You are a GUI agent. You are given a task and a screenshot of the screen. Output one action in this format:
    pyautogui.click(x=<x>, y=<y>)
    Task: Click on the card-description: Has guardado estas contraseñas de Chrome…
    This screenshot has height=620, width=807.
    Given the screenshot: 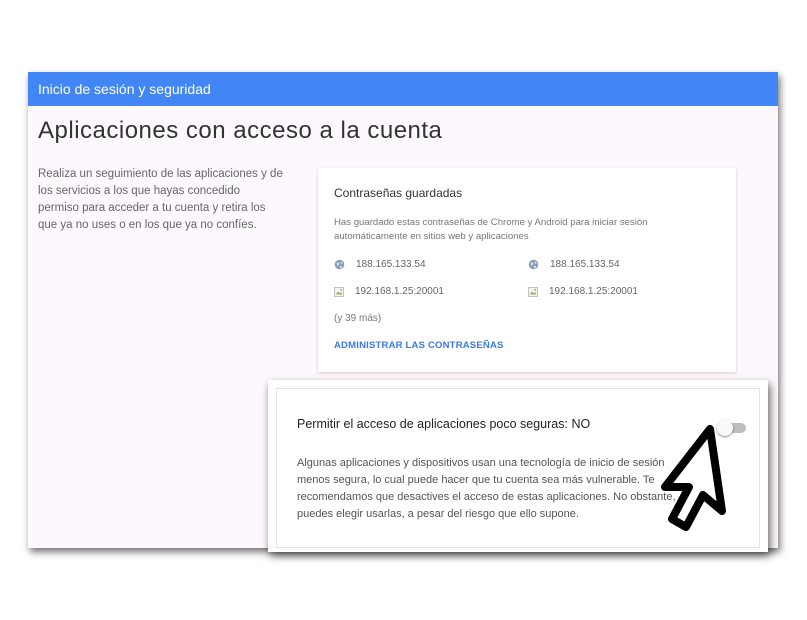 What is the action you would take?
    pyautogui.click(x=491, y=229)
    